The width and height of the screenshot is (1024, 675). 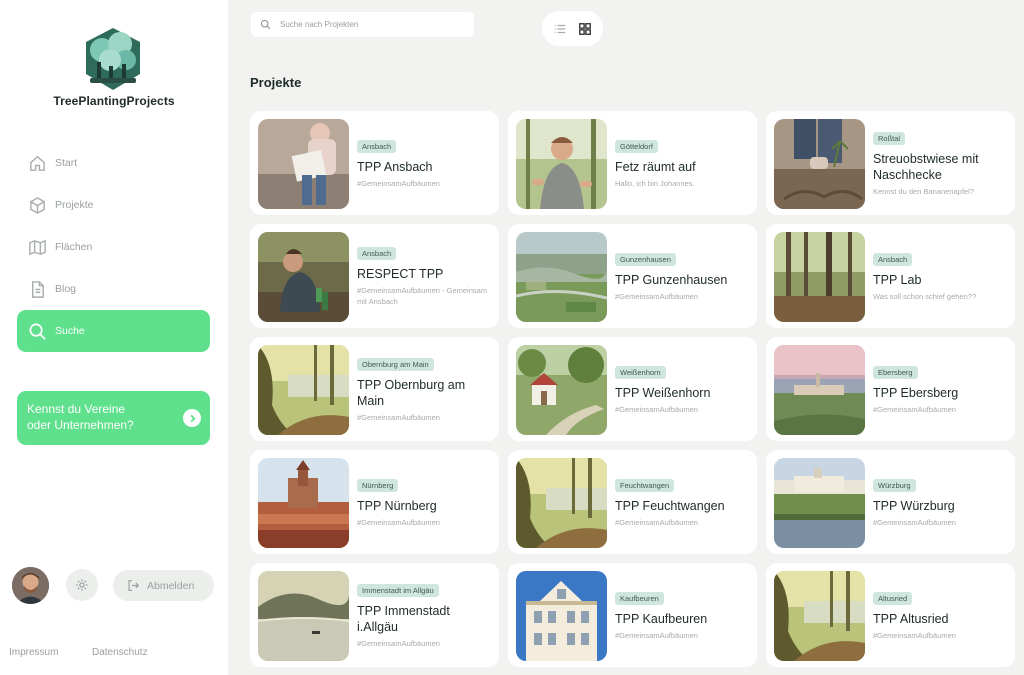 What do you see at coordinates (926, 166) in the screenshot?
I see `project-title: Streuobstwiese mit Naschhecke` at bounding box center [926, 166].